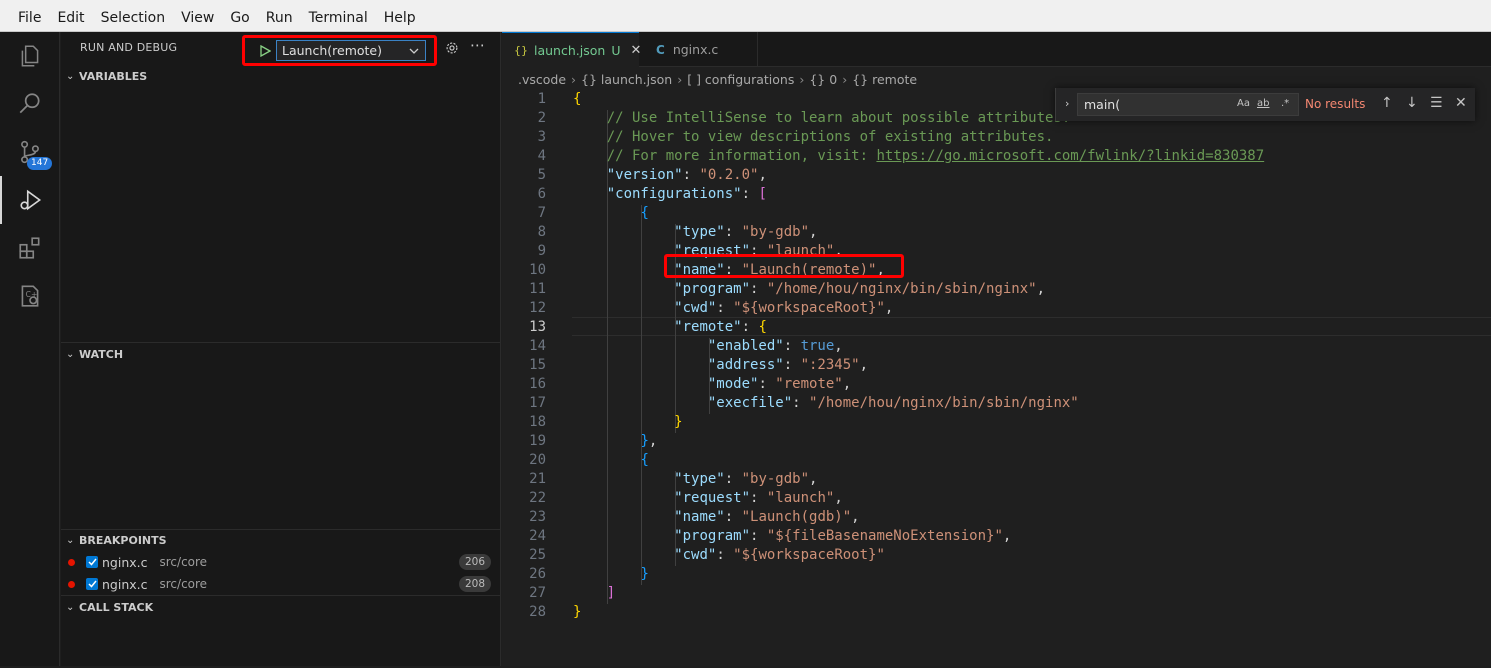 Image resolution: width=1491 pixels, height=668 pixels. I want to click on line-number: 20, so click(537, 460).